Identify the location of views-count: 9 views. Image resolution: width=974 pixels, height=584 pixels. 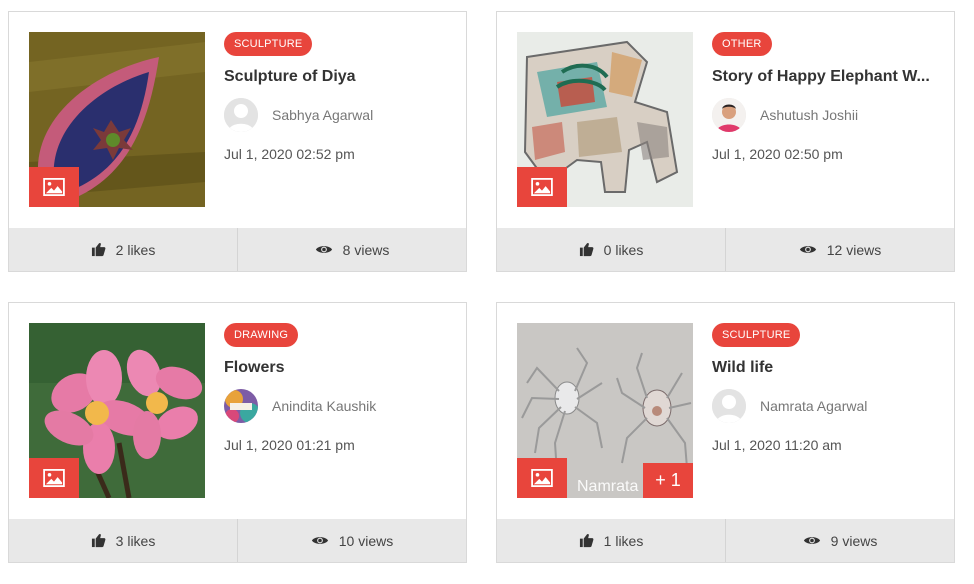
(854, 540).